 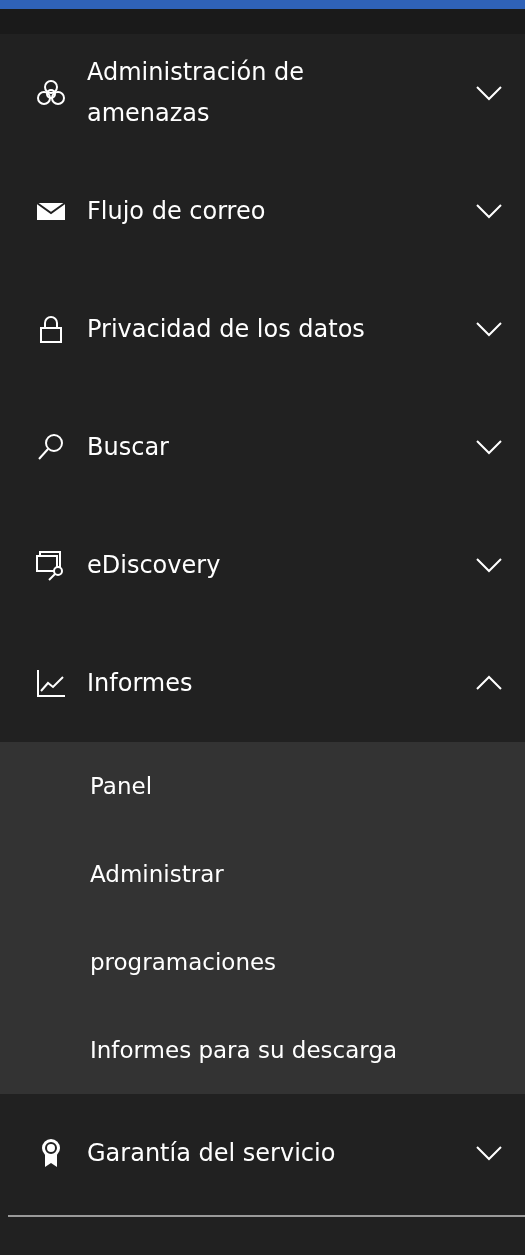 I want to click on nav-label: Administración de amenazas, so click(x=196, y=93).